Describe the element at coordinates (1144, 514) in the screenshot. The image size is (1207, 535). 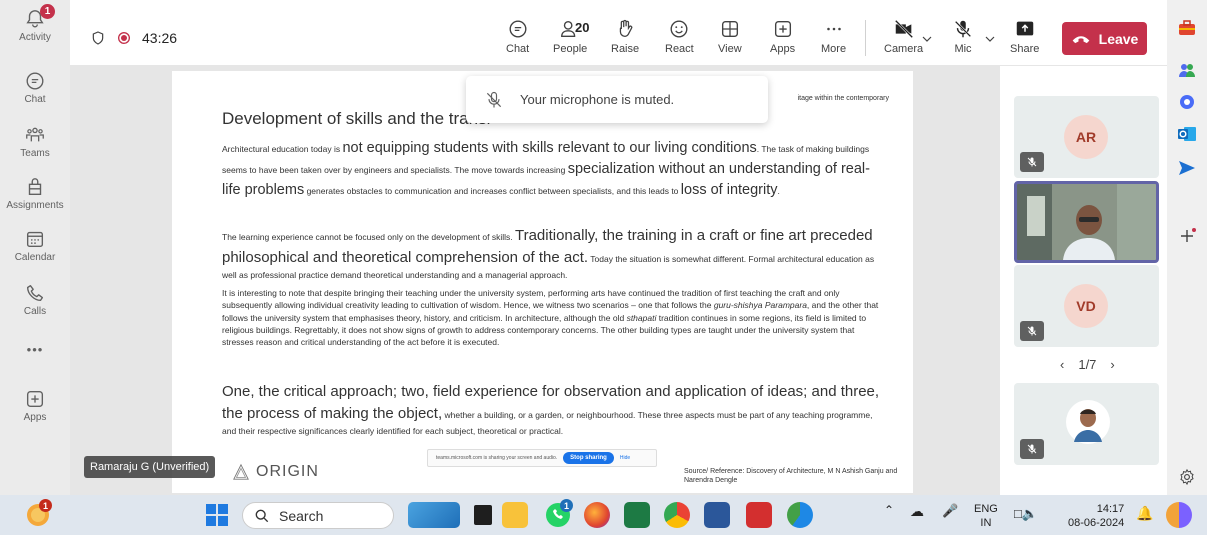
I see `notification-bell-icon: 🔔` at that location.